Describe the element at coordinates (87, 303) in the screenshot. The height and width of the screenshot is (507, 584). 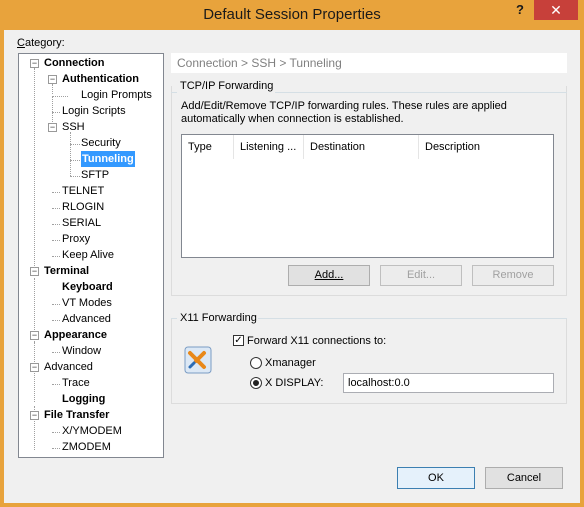
I see `tree-item-vt-modes: VT Modes` at that location.